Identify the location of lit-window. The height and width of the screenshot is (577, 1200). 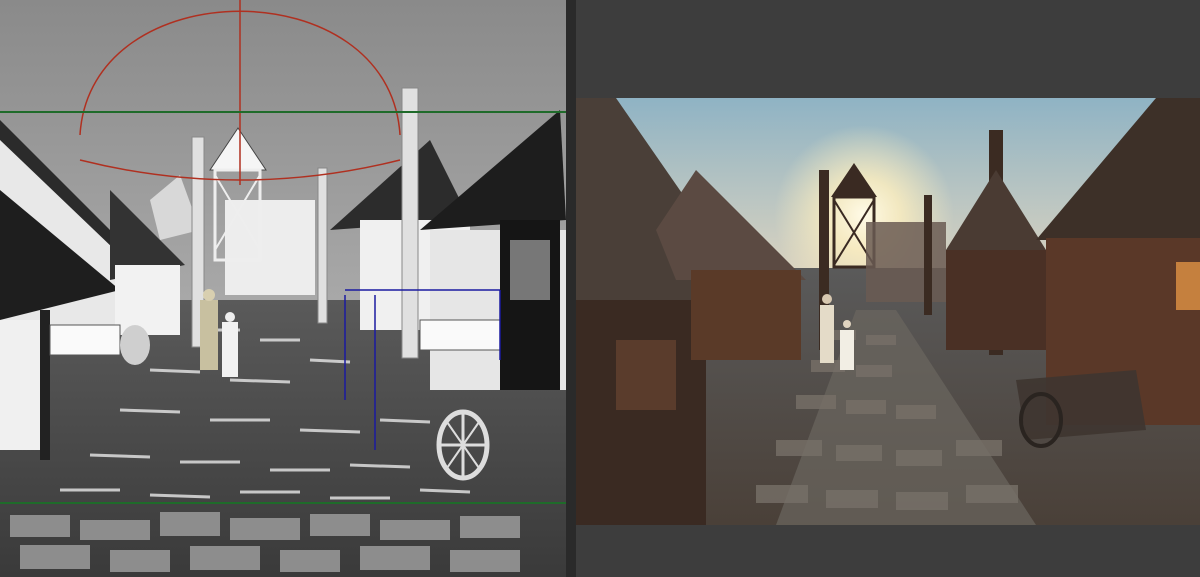
(1188, 286).